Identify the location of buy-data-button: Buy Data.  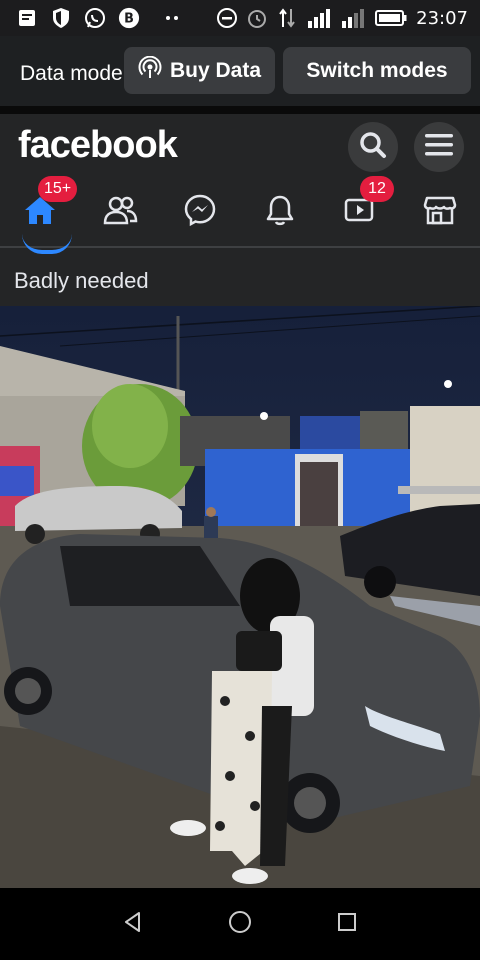
(199, 70).